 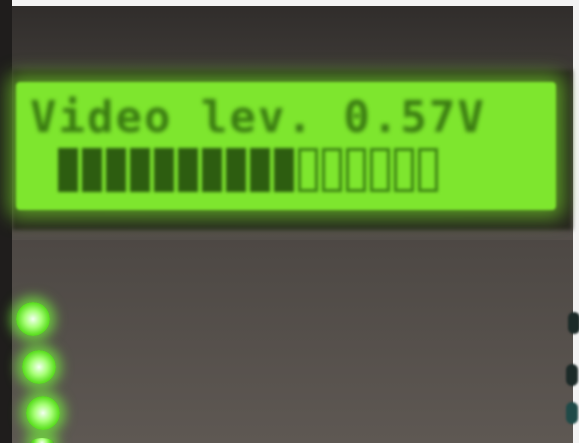 What do you see at coordinates (289, 3) in the screenshot?
I see `photo-border-top` at bounding box center [289, 3].